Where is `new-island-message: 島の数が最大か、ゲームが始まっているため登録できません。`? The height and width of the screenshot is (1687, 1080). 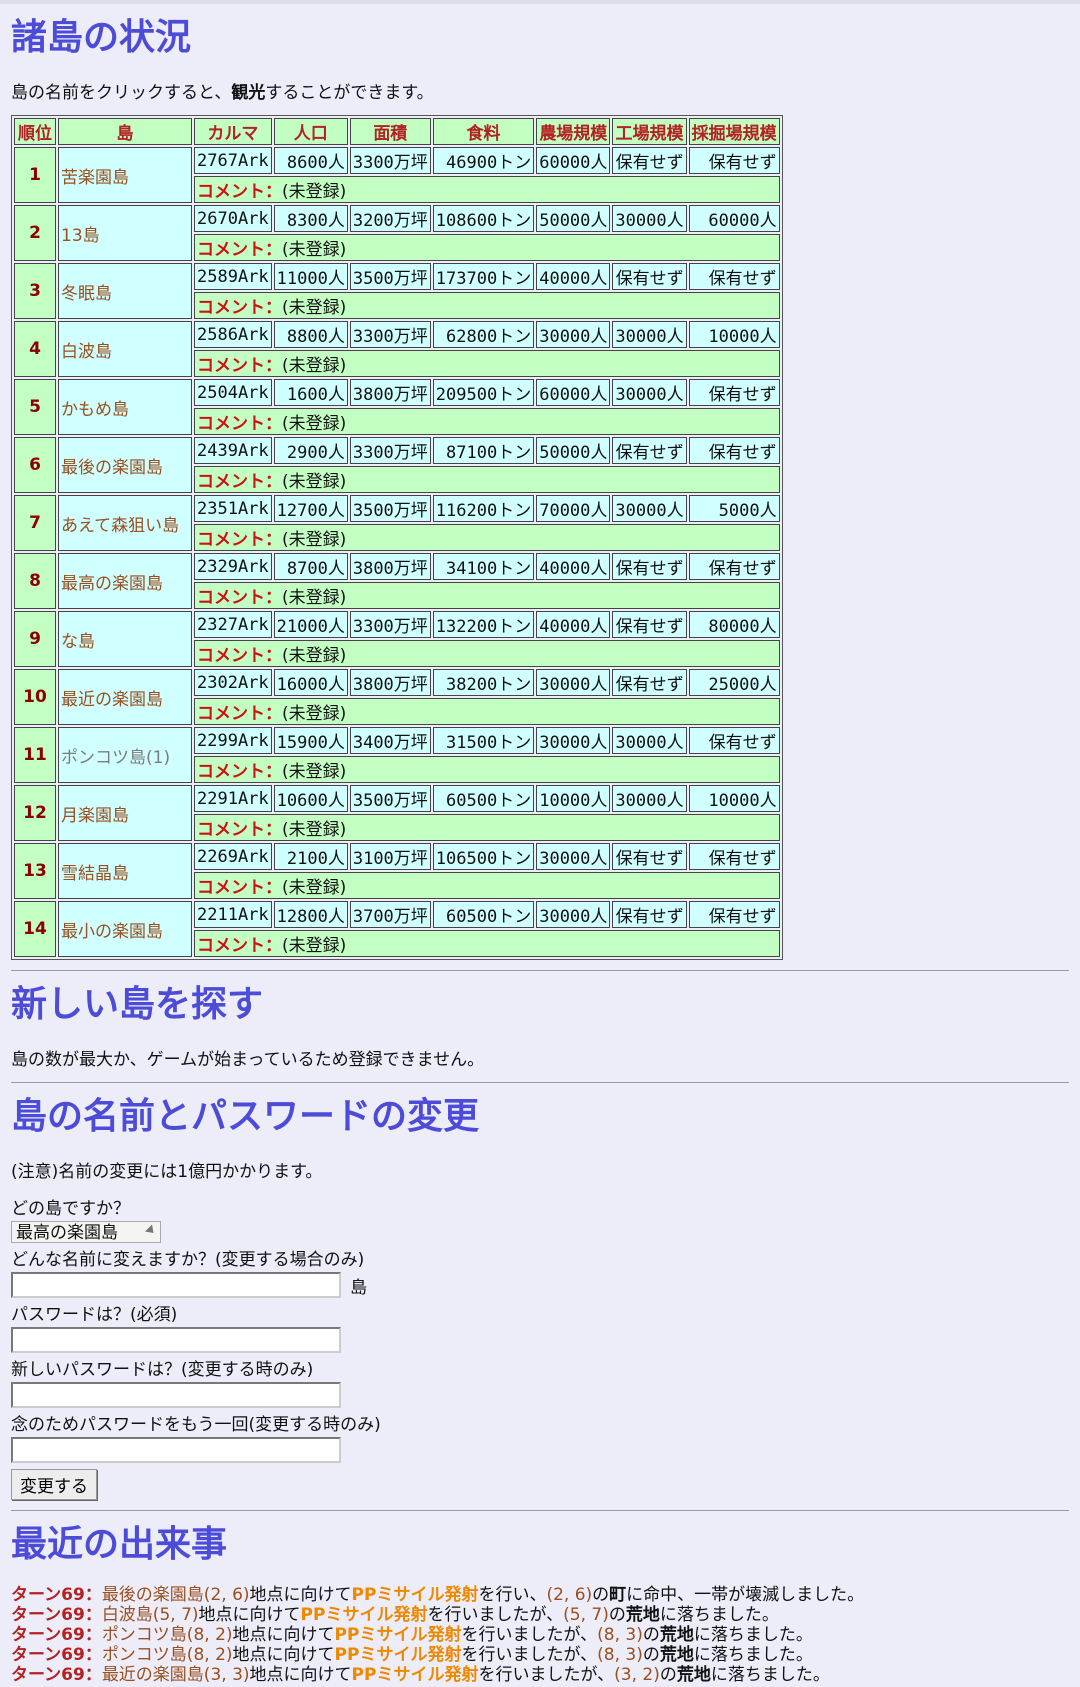
new-island-message: 島の数が最大か、ゲームが始まっているため登録できません。 is located at coordinates (248, 1060).